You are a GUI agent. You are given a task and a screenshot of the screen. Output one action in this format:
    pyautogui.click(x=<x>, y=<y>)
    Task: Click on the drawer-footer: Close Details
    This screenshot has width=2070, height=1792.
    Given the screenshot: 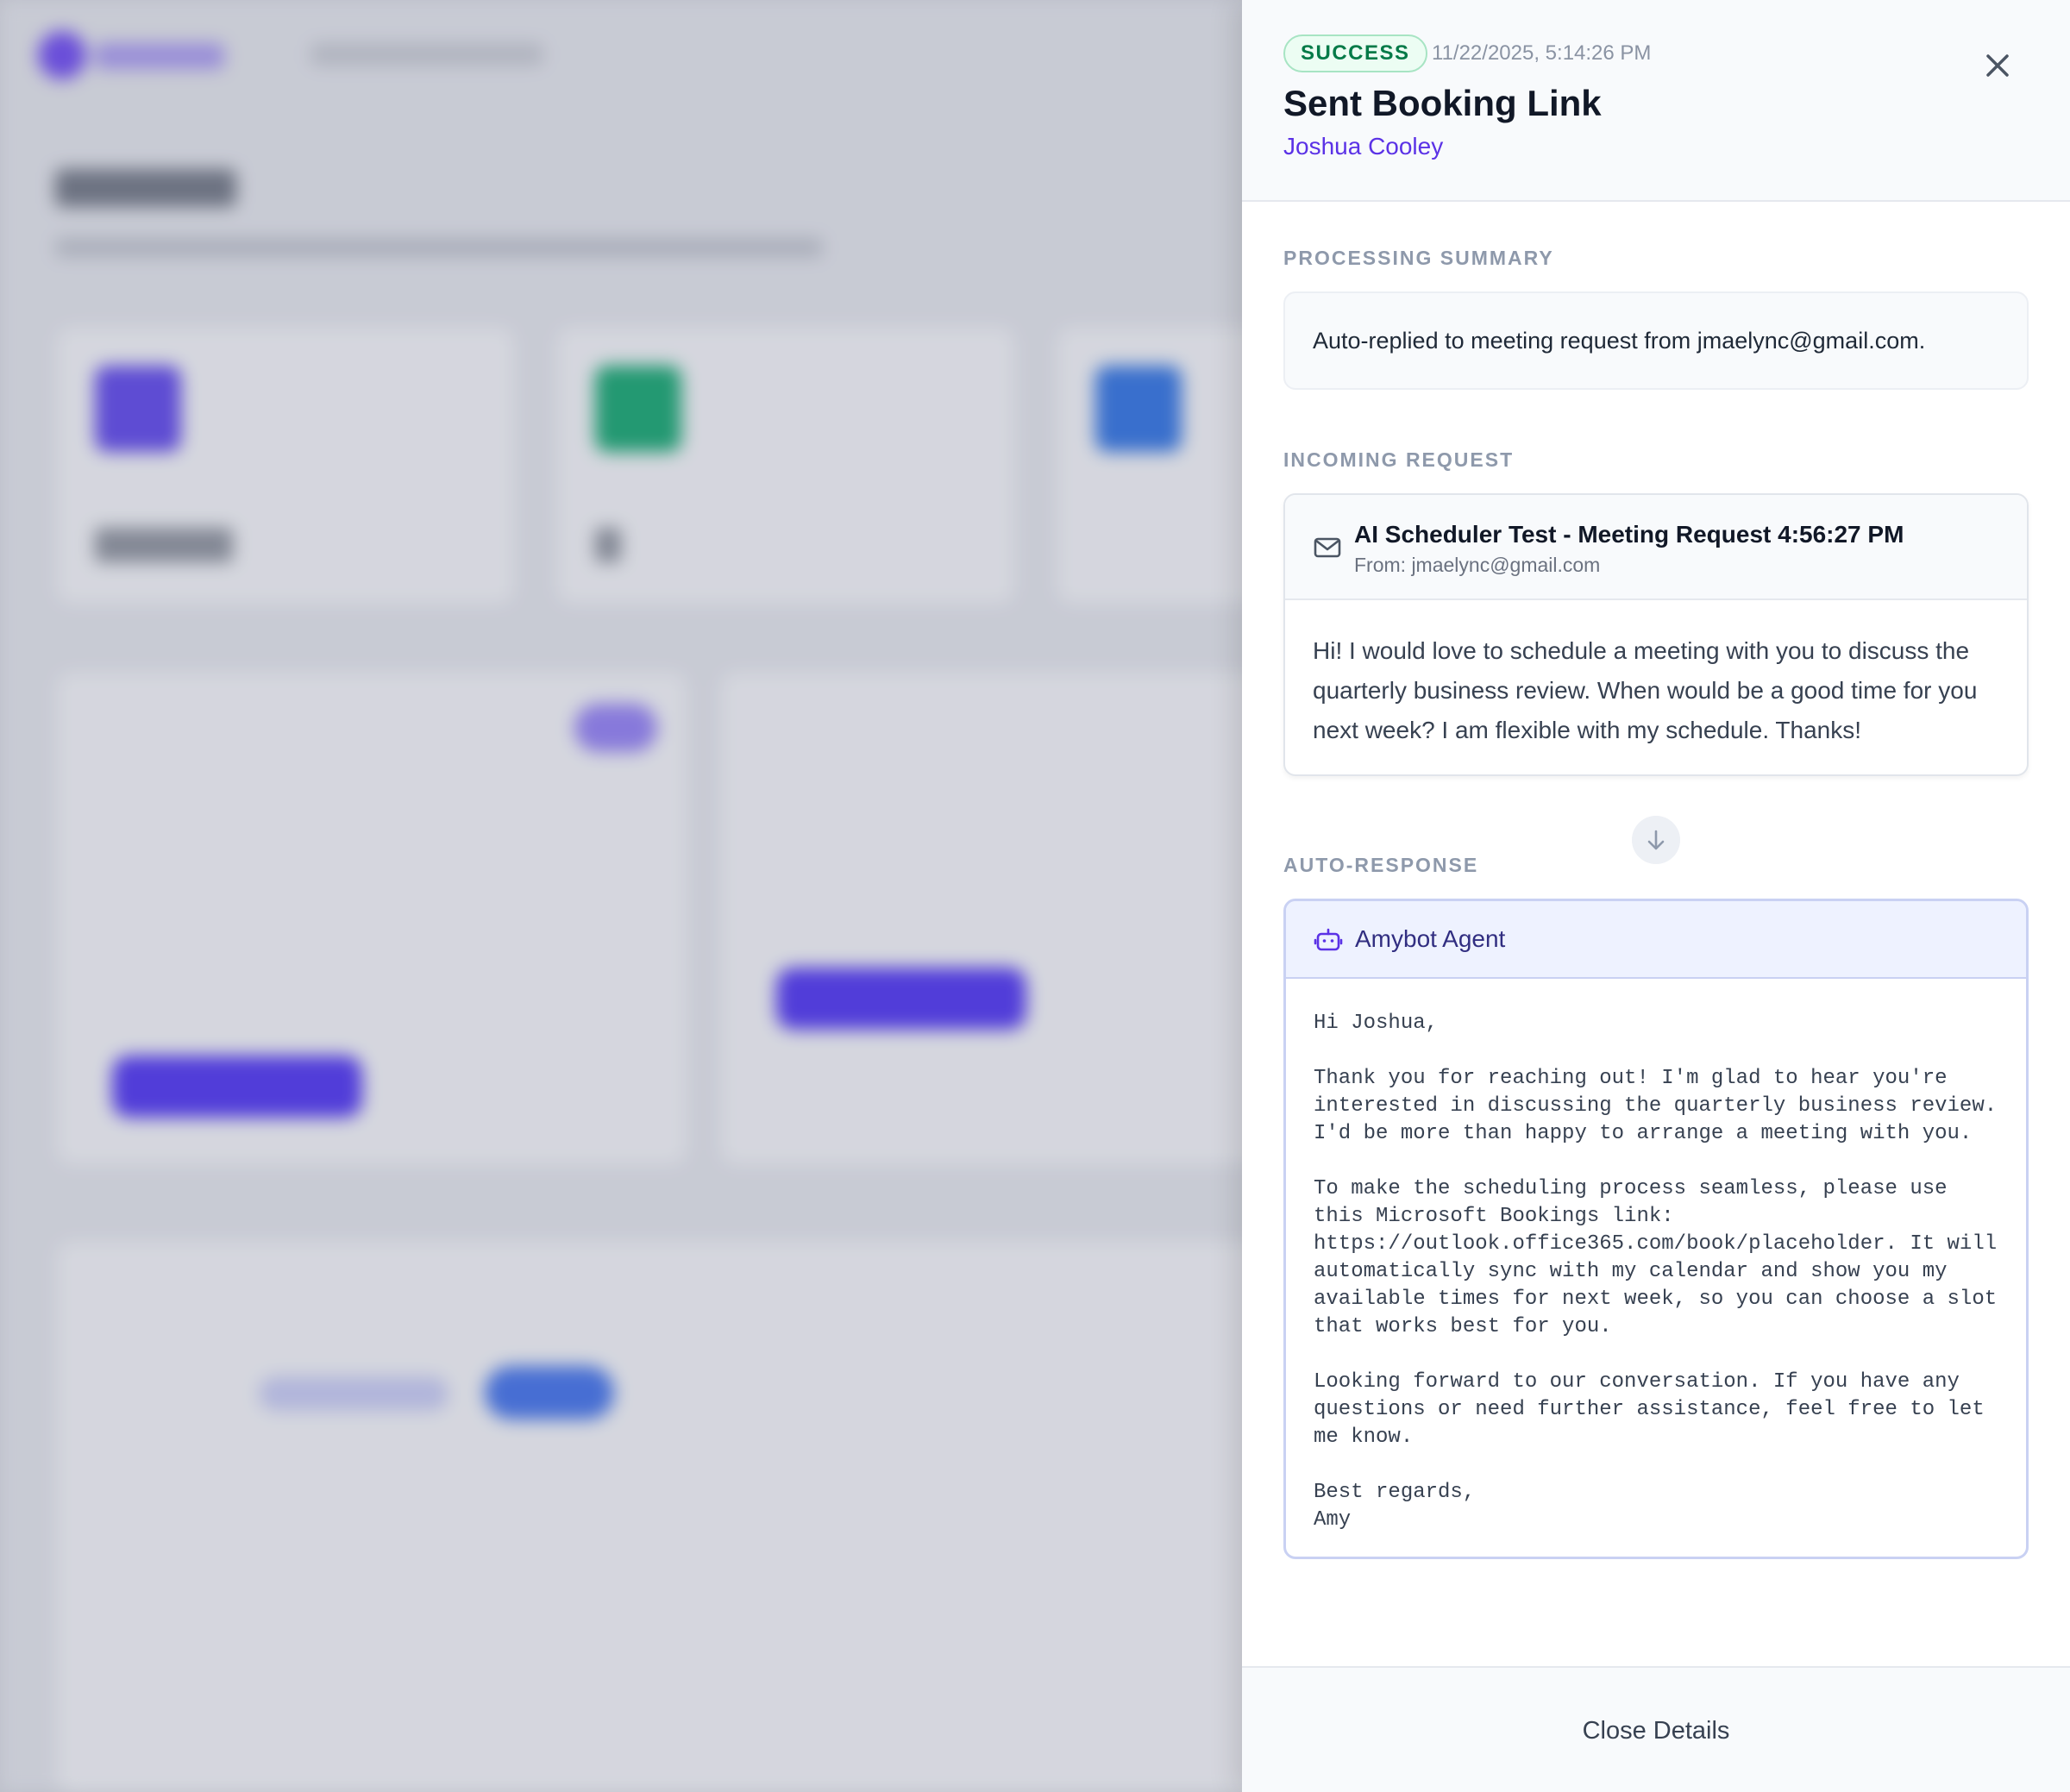 What is the action you would take?
    pyautogui.click(x=1656, y=1729)
    